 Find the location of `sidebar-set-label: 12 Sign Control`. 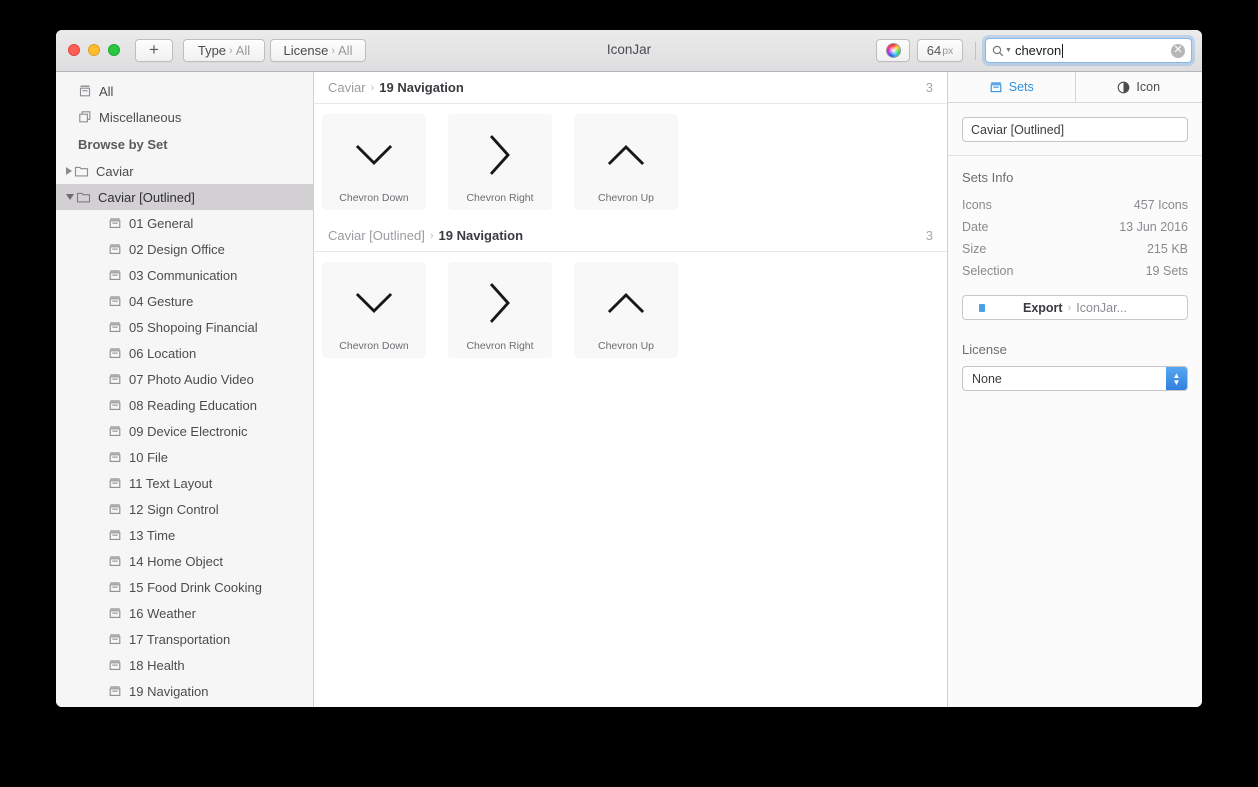

sidebar-set-label: 12 Sign Control is located at coordinates (174, 509).